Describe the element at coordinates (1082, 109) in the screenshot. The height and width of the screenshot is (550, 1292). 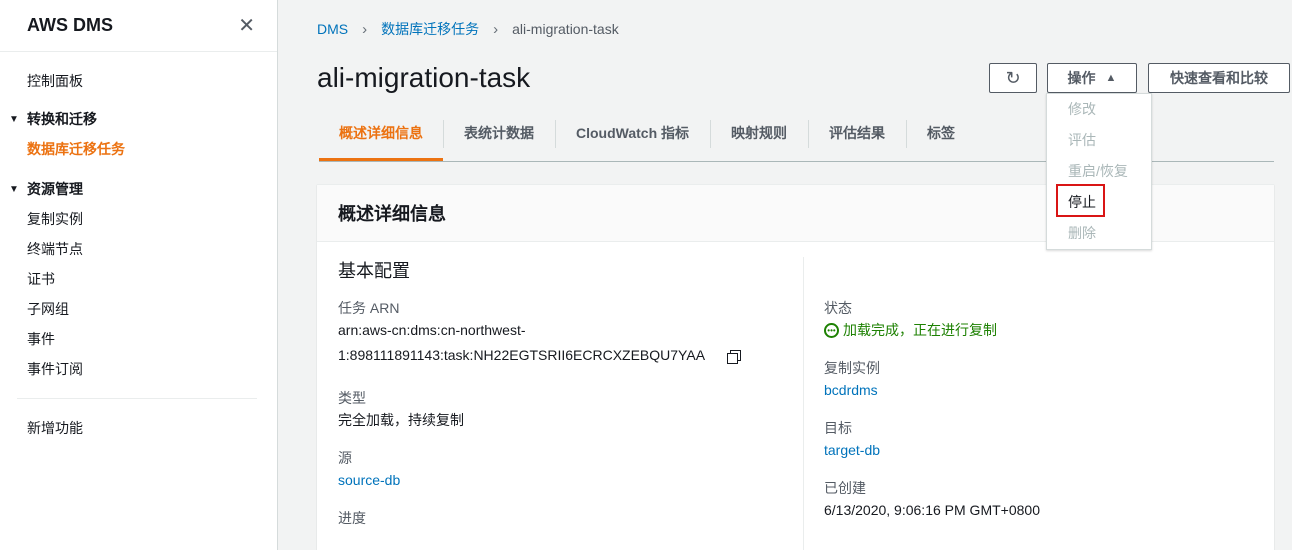
I see `menu-item-modify: 修改` at that location.